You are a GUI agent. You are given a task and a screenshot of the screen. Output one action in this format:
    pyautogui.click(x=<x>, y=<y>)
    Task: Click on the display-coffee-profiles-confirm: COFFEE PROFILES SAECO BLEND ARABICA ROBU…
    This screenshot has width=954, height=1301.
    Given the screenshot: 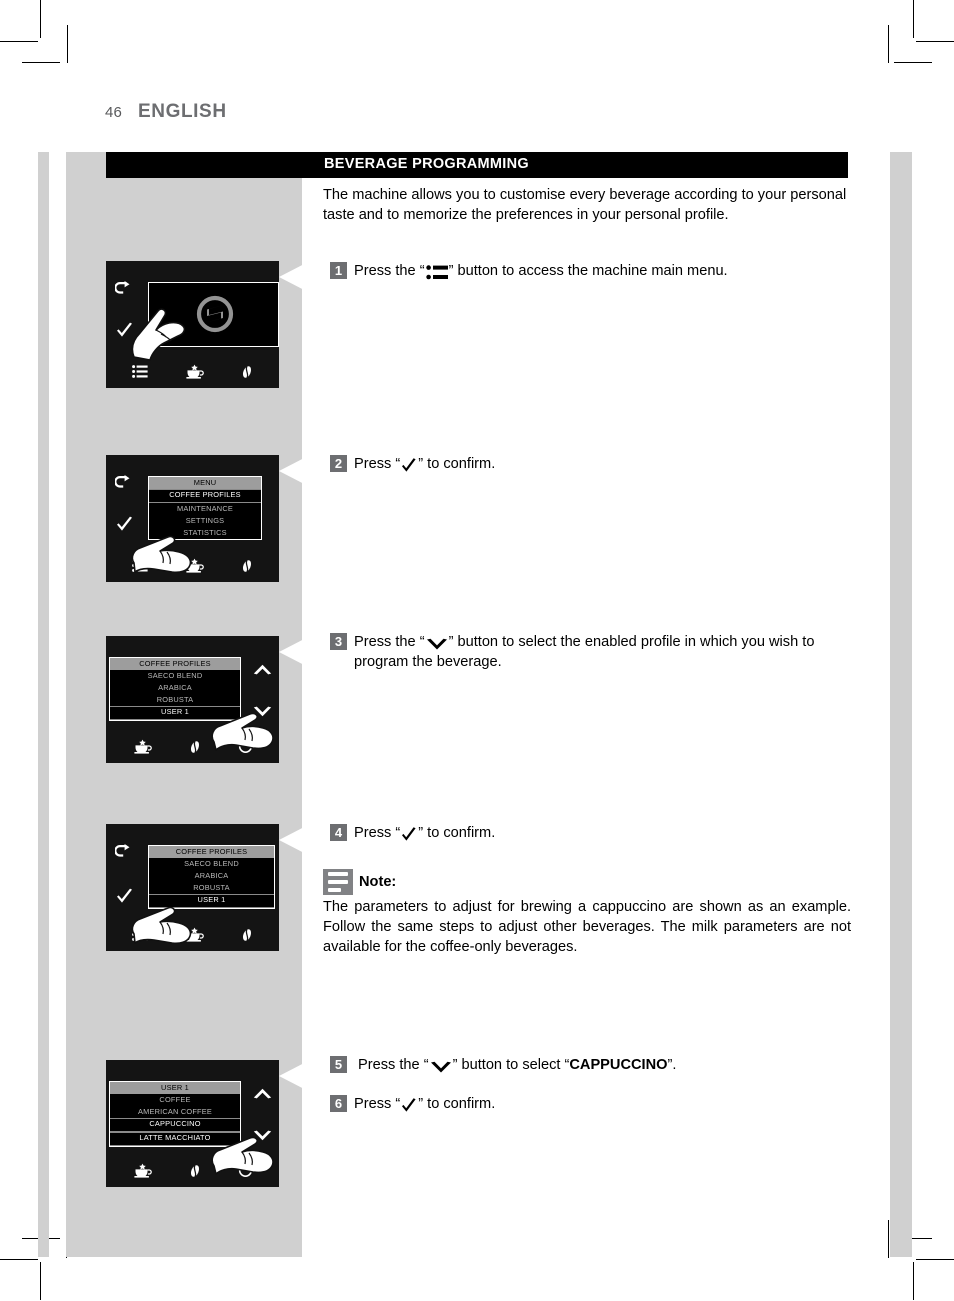 What is the action you would take?
    pyautogui.click(x=208, y=887)
    